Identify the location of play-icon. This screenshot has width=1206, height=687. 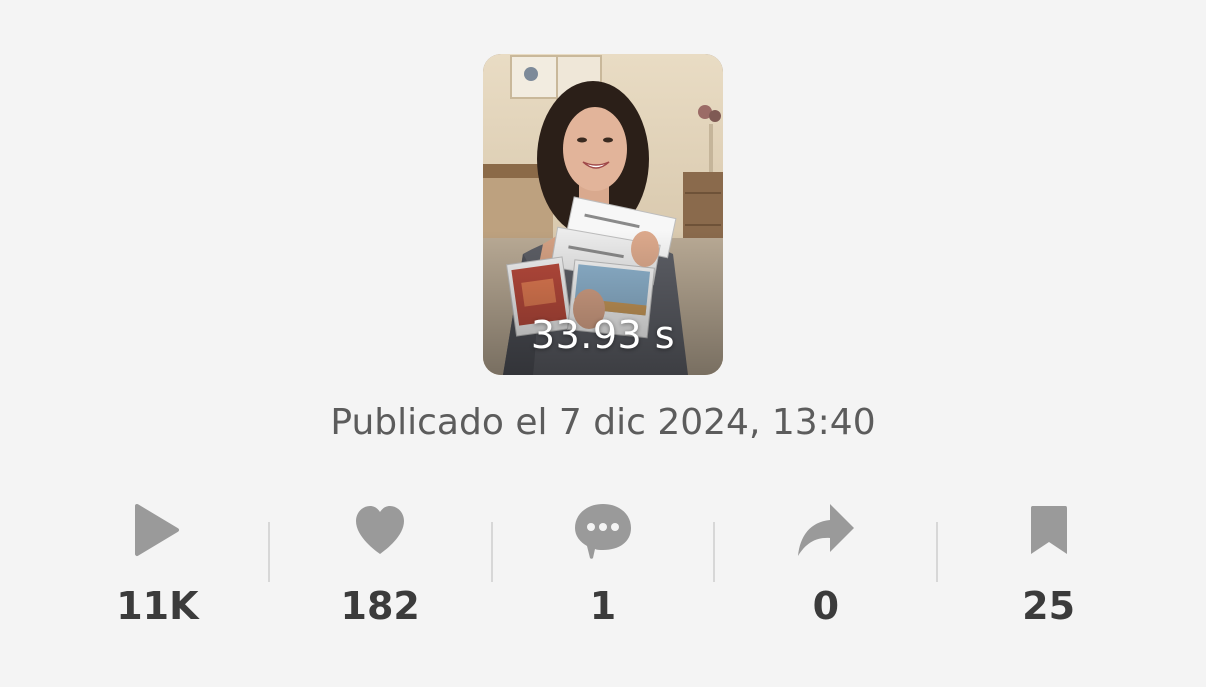
(157, 530).